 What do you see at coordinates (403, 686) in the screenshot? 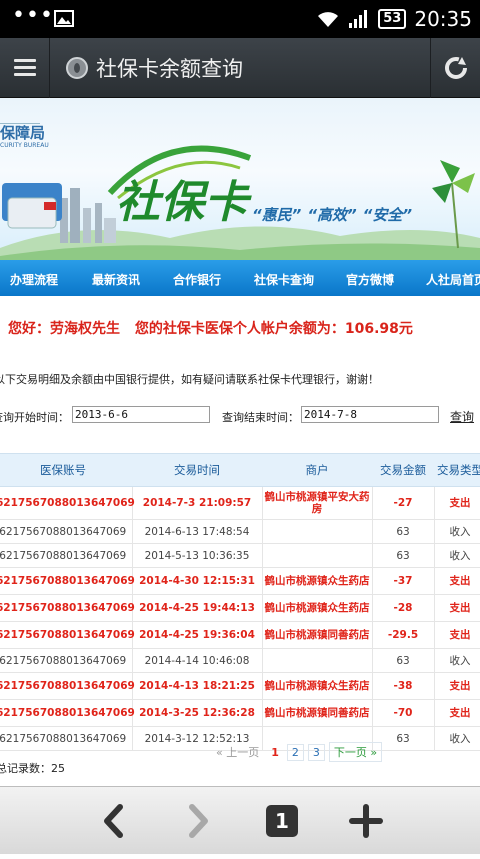
I see `amount-cell: -38` at bounding box center [403, 686].